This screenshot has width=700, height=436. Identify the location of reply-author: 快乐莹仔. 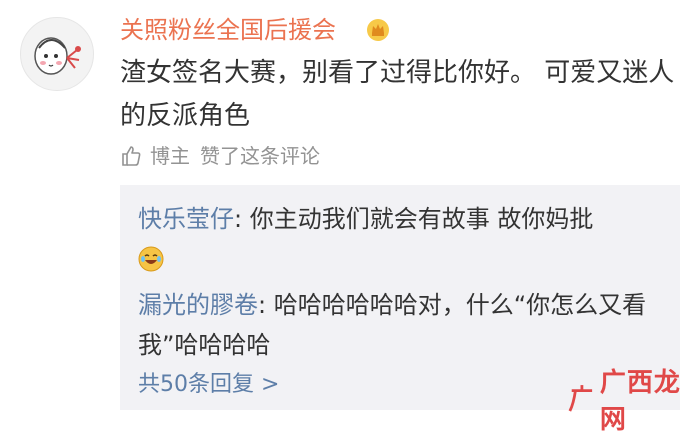
(186, 219).